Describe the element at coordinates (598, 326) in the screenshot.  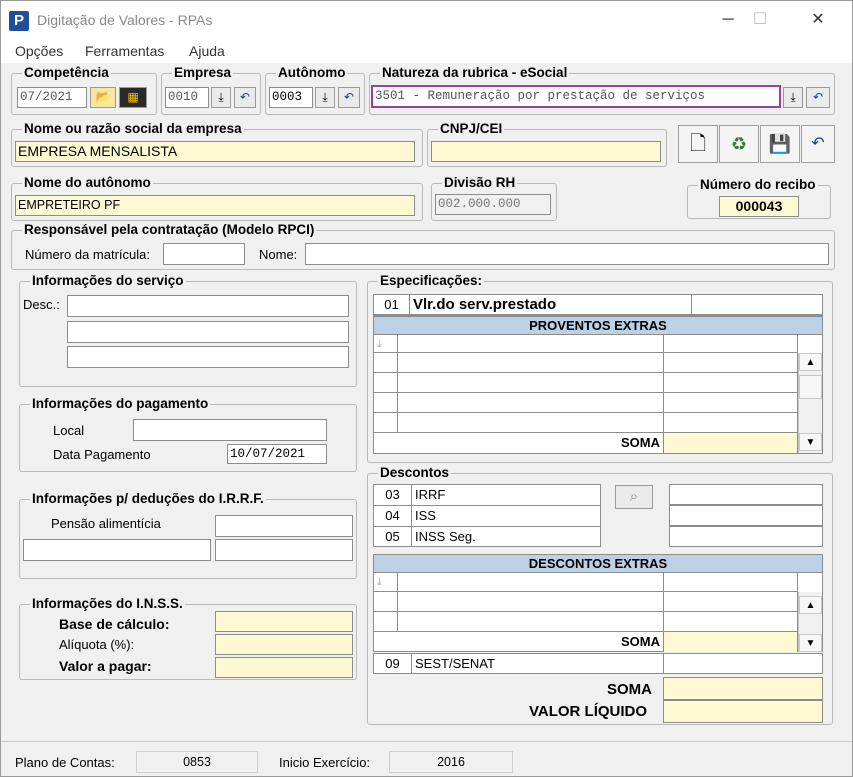
I see `proventos-extras-header: PROVENTOS EXTRAS` at that location.